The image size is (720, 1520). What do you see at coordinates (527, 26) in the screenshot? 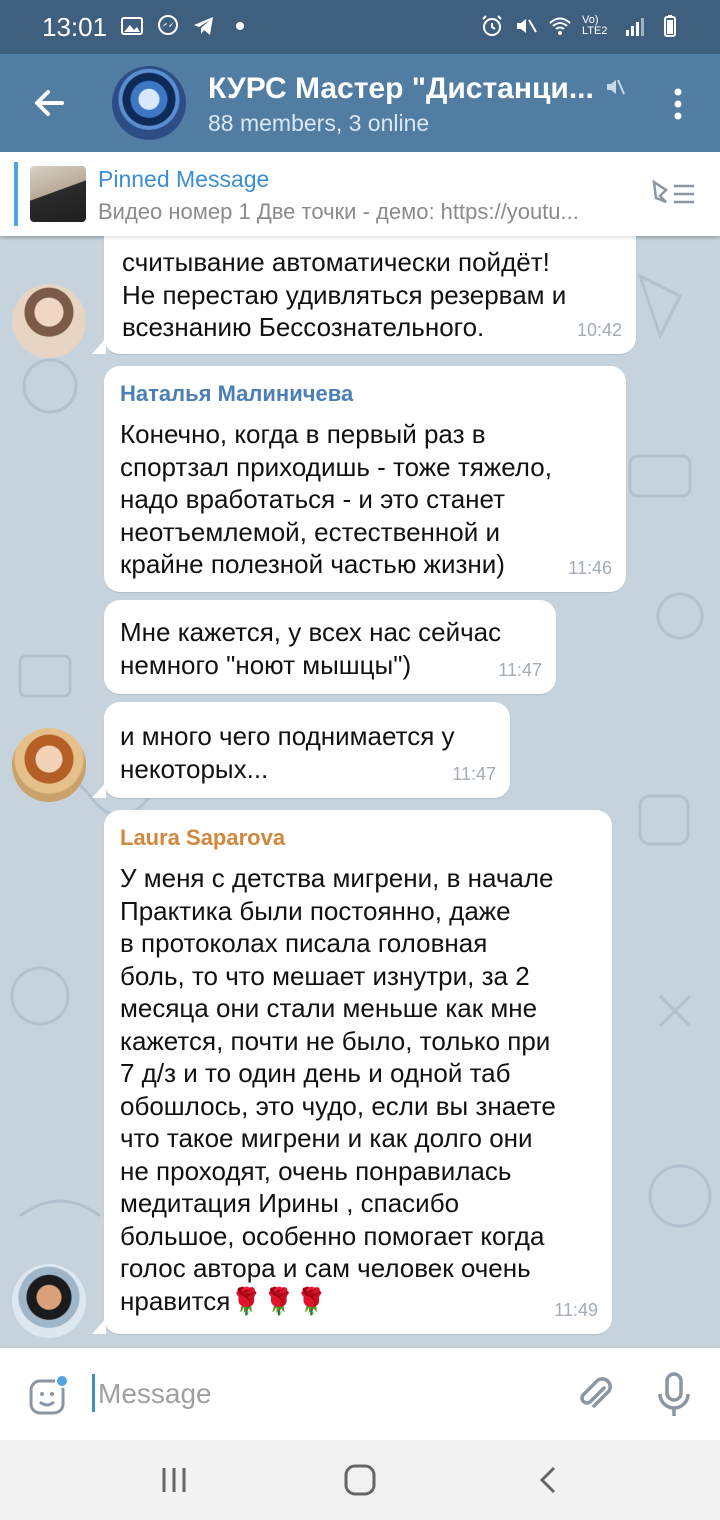
I see `mute-icon` at bounding box center [527, 26].